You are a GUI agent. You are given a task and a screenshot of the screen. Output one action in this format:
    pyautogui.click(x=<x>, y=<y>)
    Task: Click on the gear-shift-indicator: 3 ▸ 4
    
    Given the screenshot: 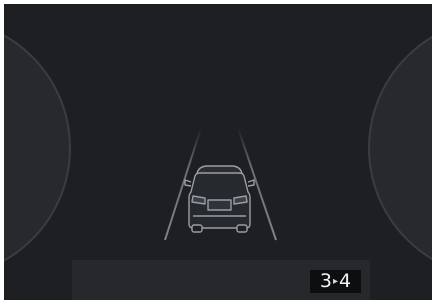 What is the action you would take?
    pyautogui.click(x=335, y=281)
    